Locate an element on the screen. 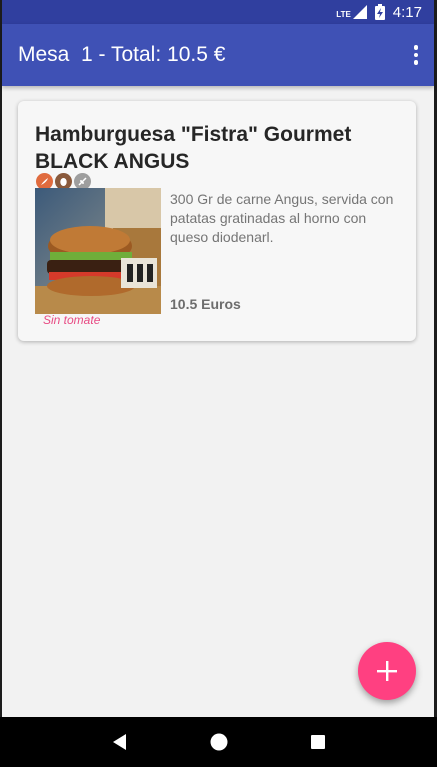 The height and width of the screenshot is (767, 437). add-item-button is located at coordinates (387, 671).